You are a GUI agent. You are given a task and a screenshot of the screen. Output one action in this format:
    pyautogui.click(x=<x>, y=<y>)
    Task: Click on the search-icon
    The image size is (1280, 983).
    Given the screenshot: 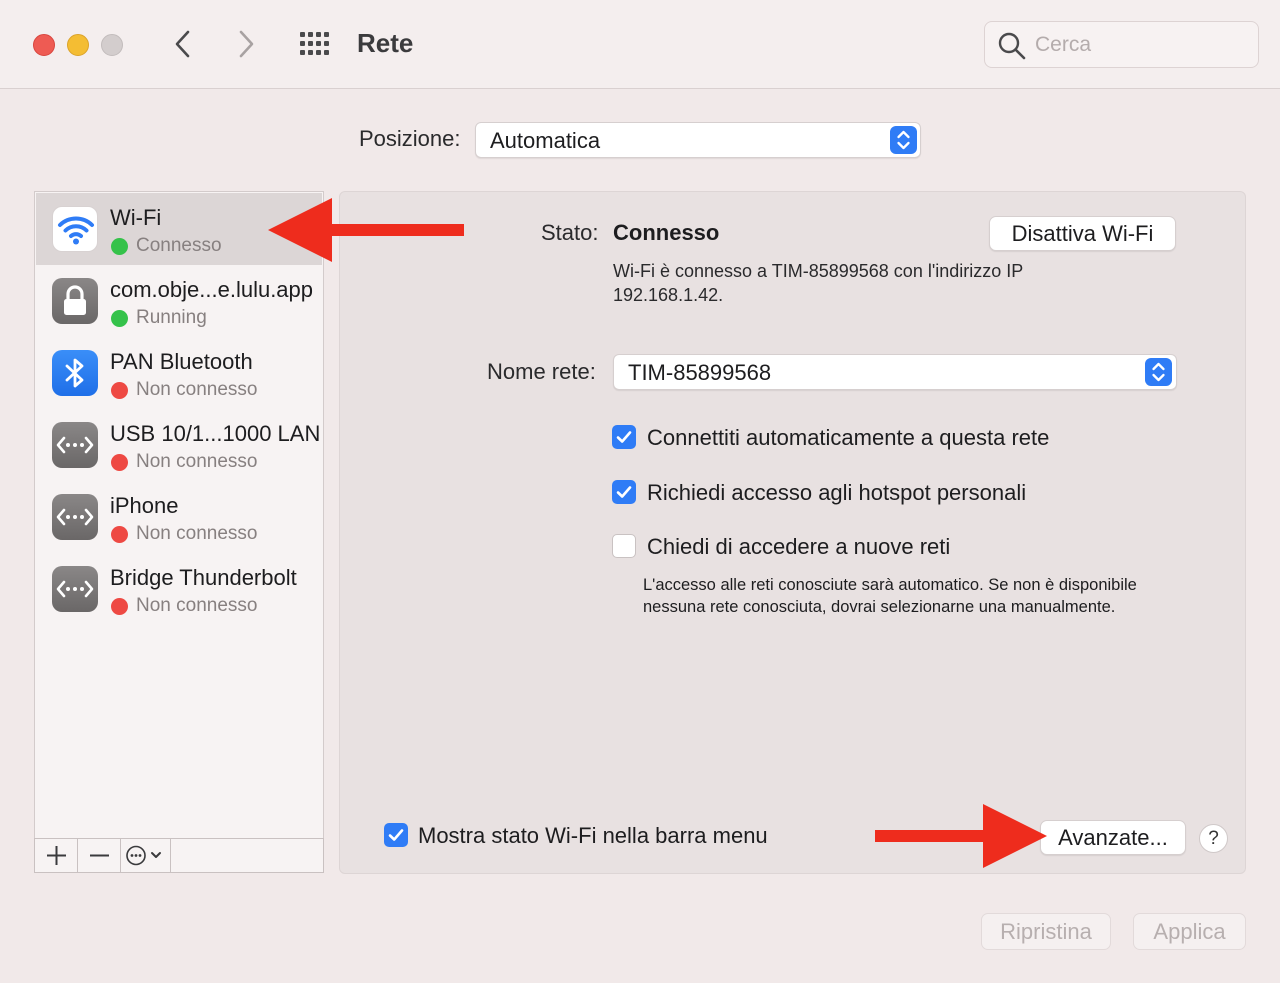 What is the action you would take?
    pyautogui.click(x=1012, y=46)
    